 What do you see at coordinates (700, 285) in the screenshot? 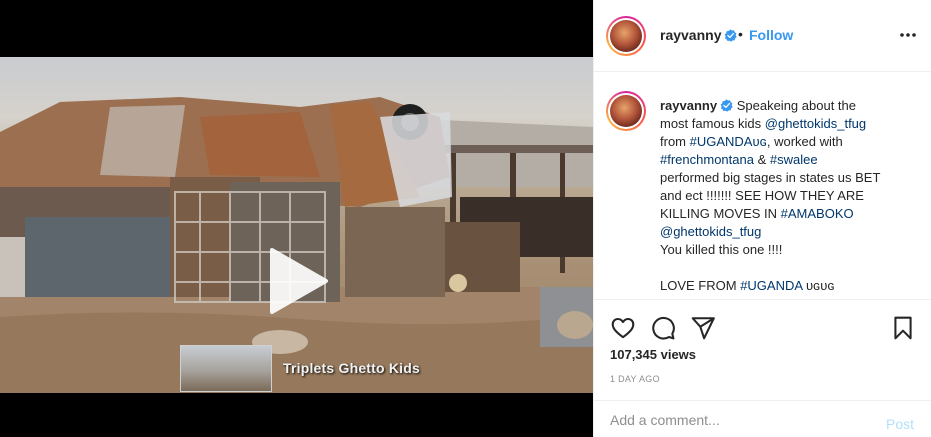
I see `caption-text-segment: LOVE FROM` at bounding box center [700, 285].